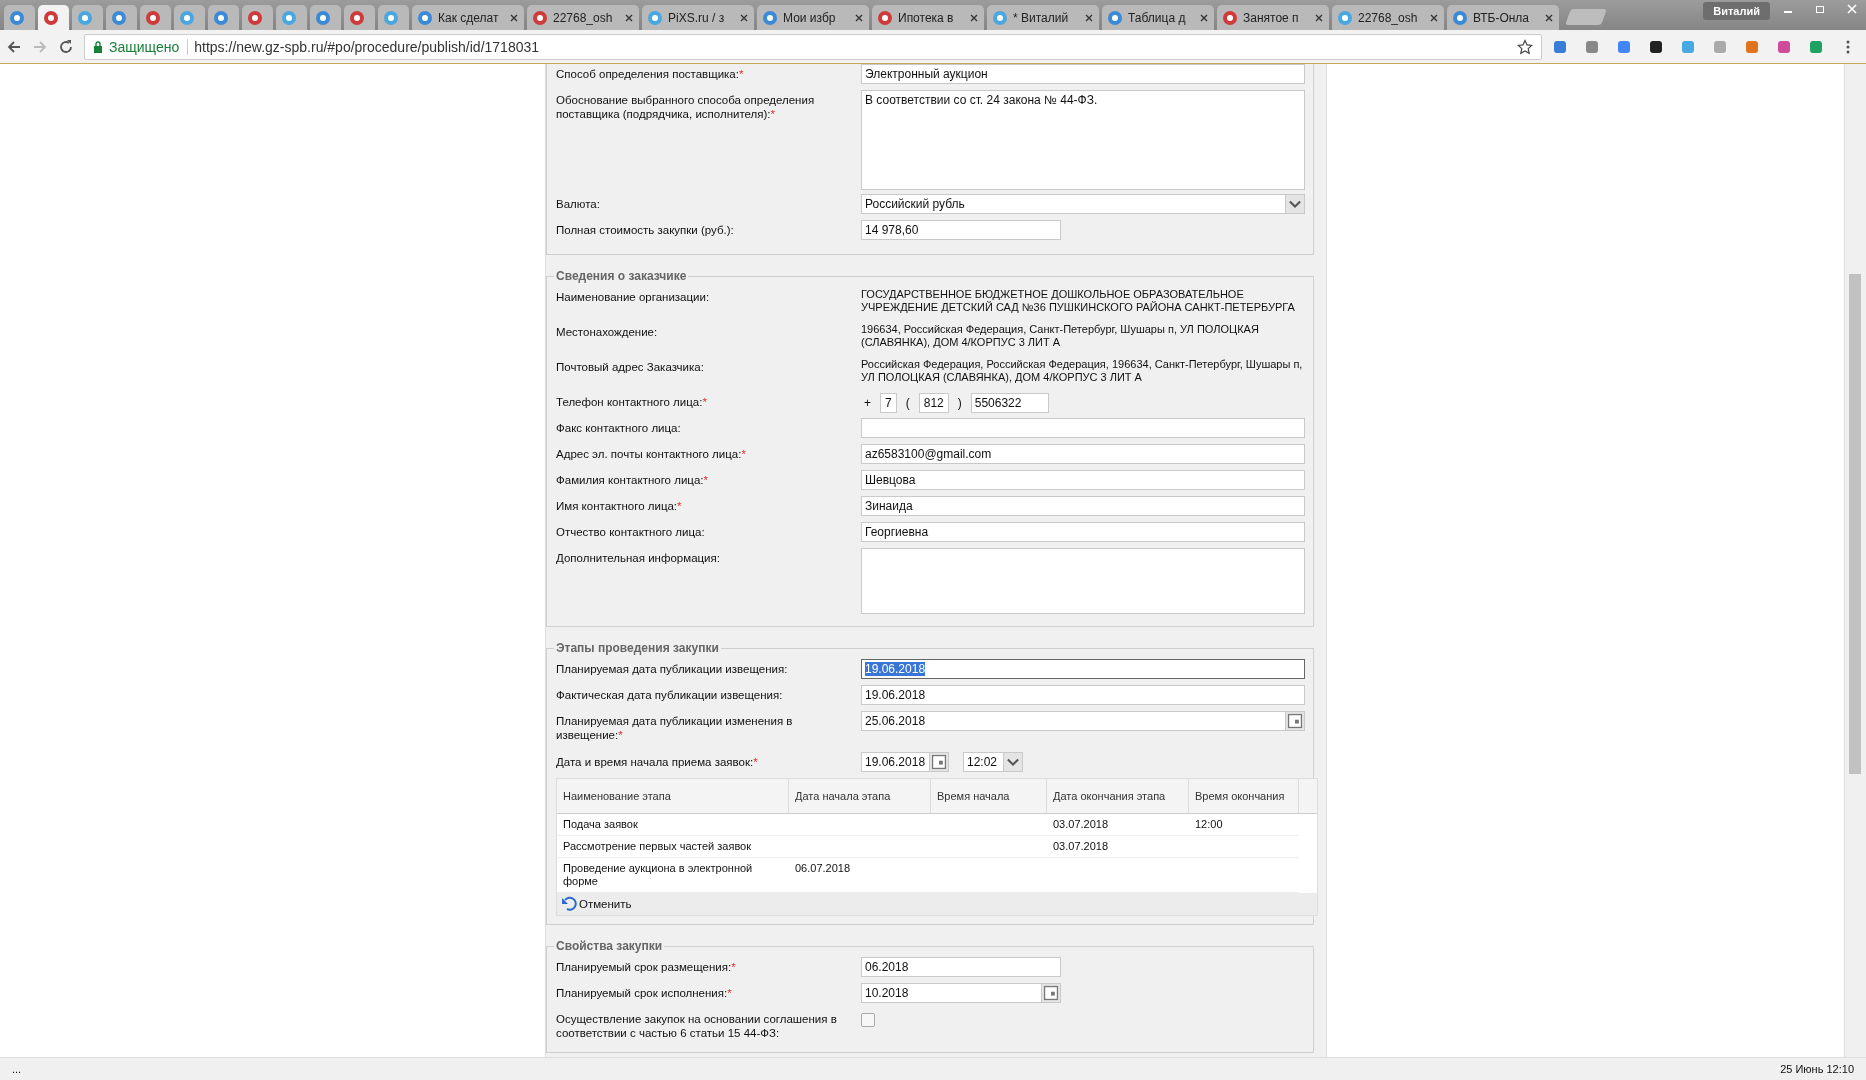 The width and height of the screenshot is (1866, 1080). I want to click on column-header: Время начала, so click(989, 796).